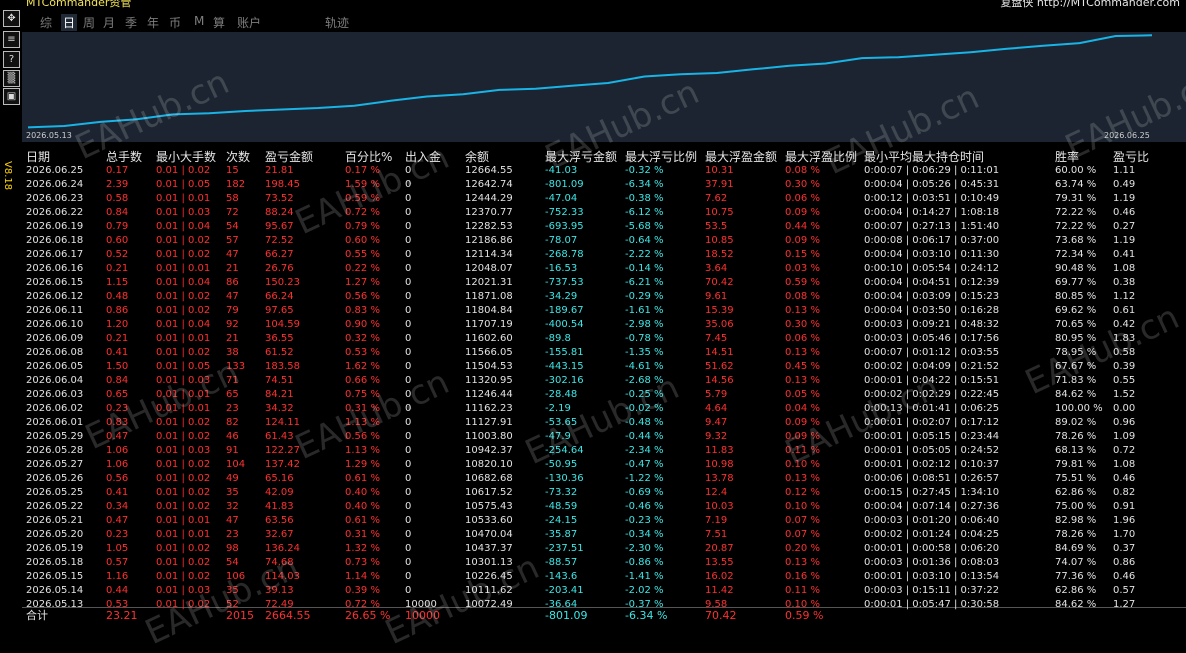 This screenshot has width=1186, height=653. I want to click on header-cell: 最大浮盈金额, so click(741, 156).